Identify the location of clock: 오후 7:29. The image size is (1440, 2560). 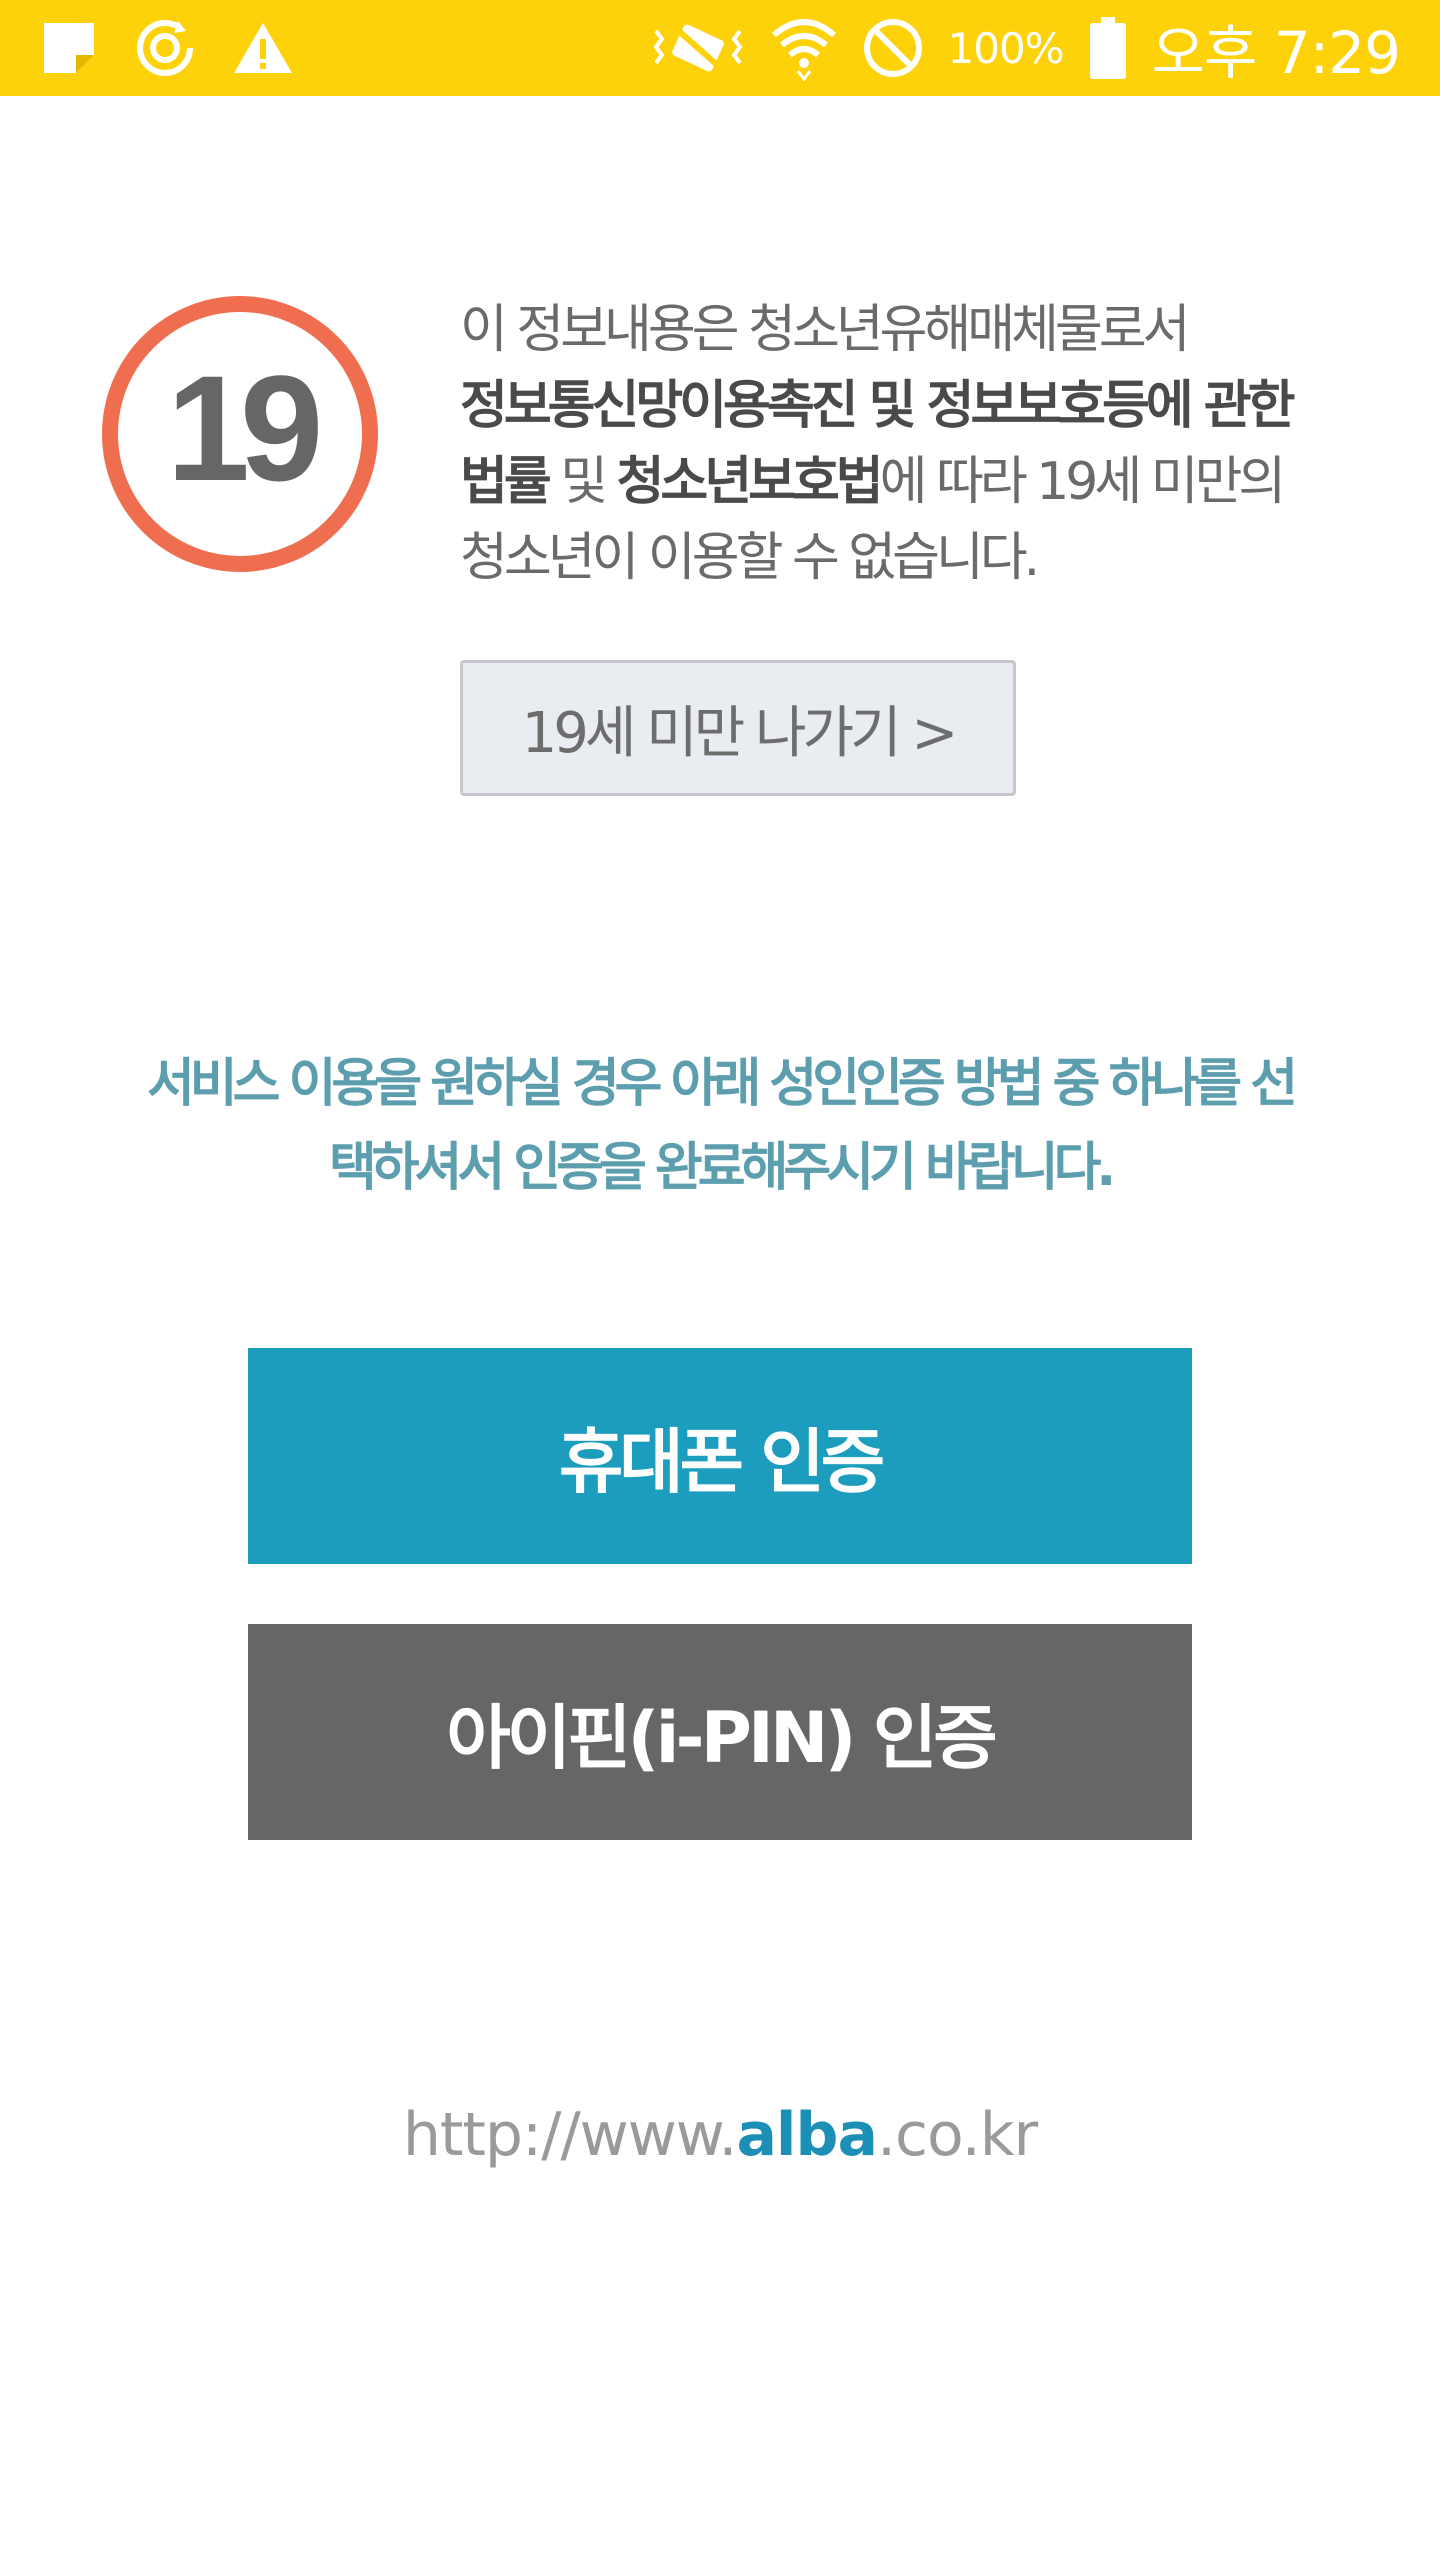
(1276, 53).